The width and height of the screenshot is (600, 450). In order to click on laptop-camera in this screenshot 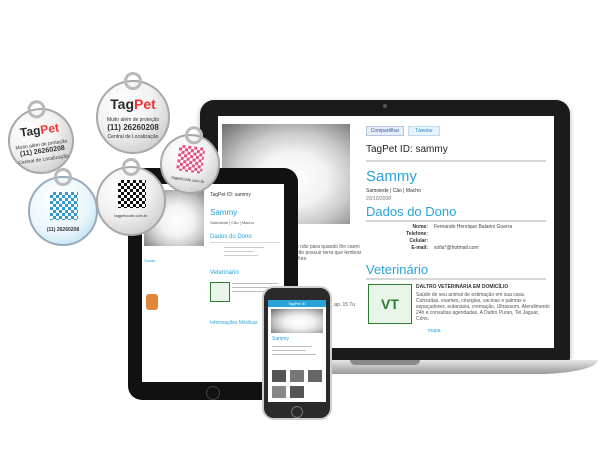, I will do `click(385, 106)`.